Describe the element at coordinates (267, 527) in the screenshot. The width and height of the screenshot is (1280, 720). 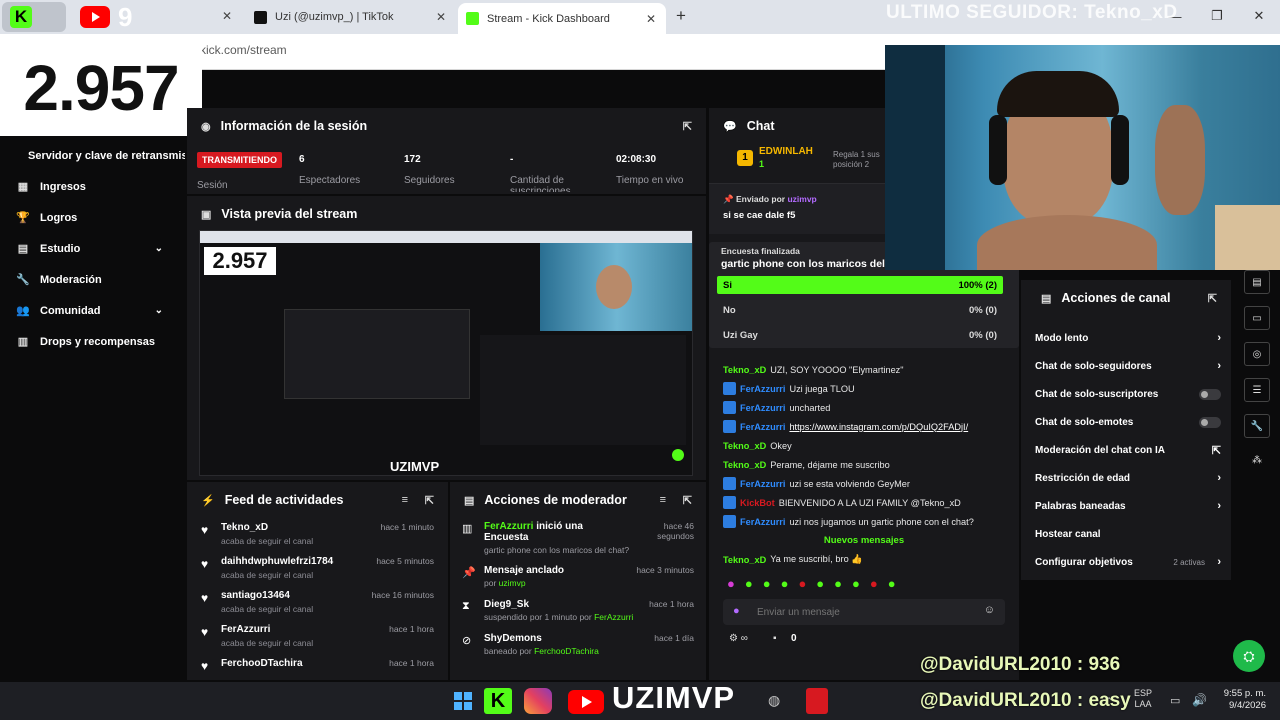
I see `feed-user: Tekno_xD` at that location.